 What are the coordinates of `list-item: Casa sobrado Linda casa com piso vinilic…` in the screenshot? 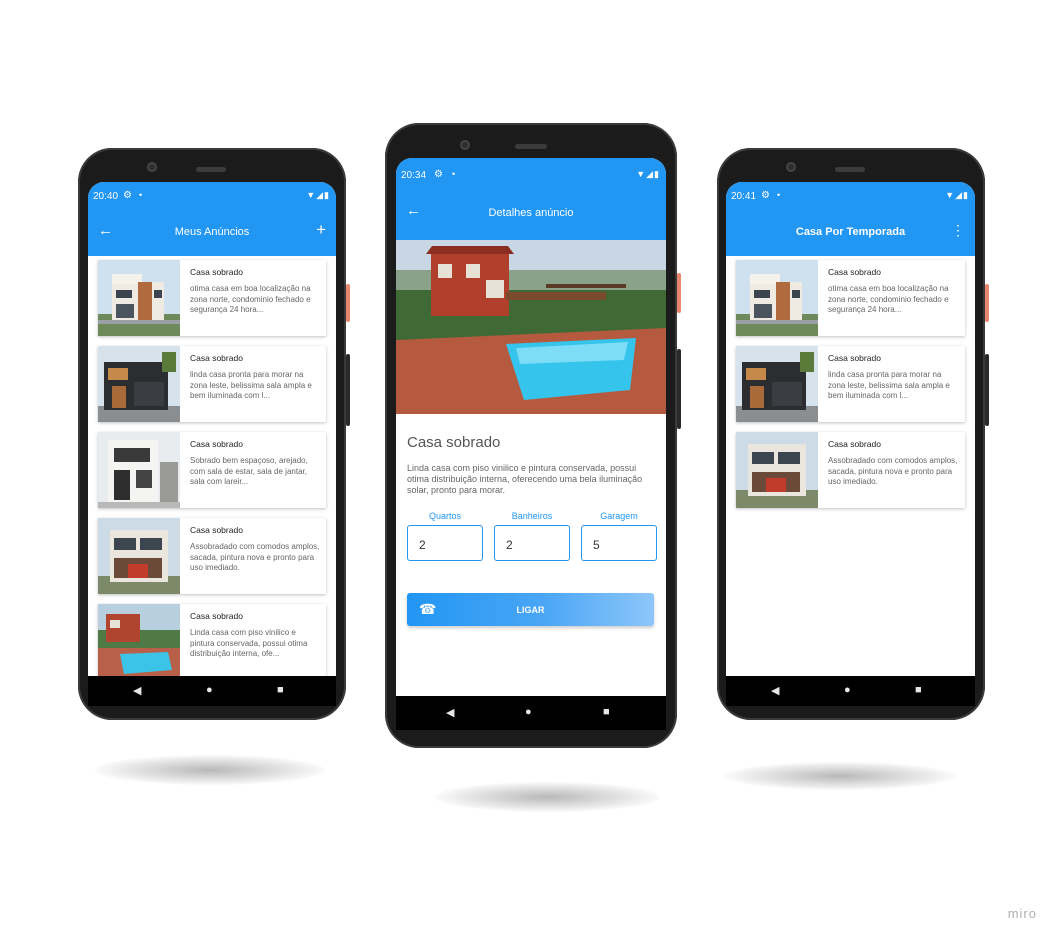 It's located at (212, 640).